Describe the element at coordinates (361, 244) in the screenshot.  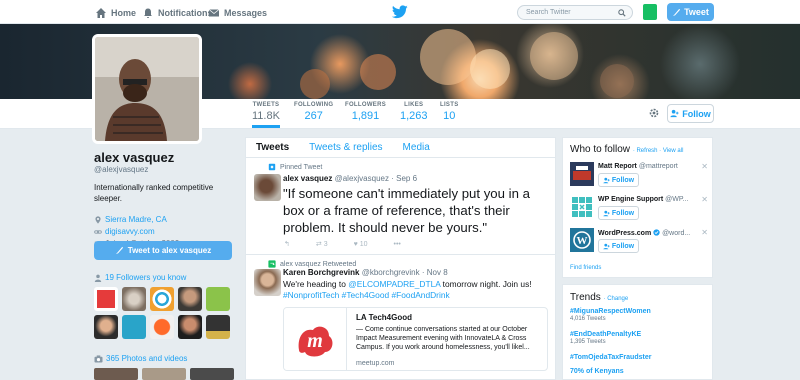
I see `like-action: ♥ 10` at that location.